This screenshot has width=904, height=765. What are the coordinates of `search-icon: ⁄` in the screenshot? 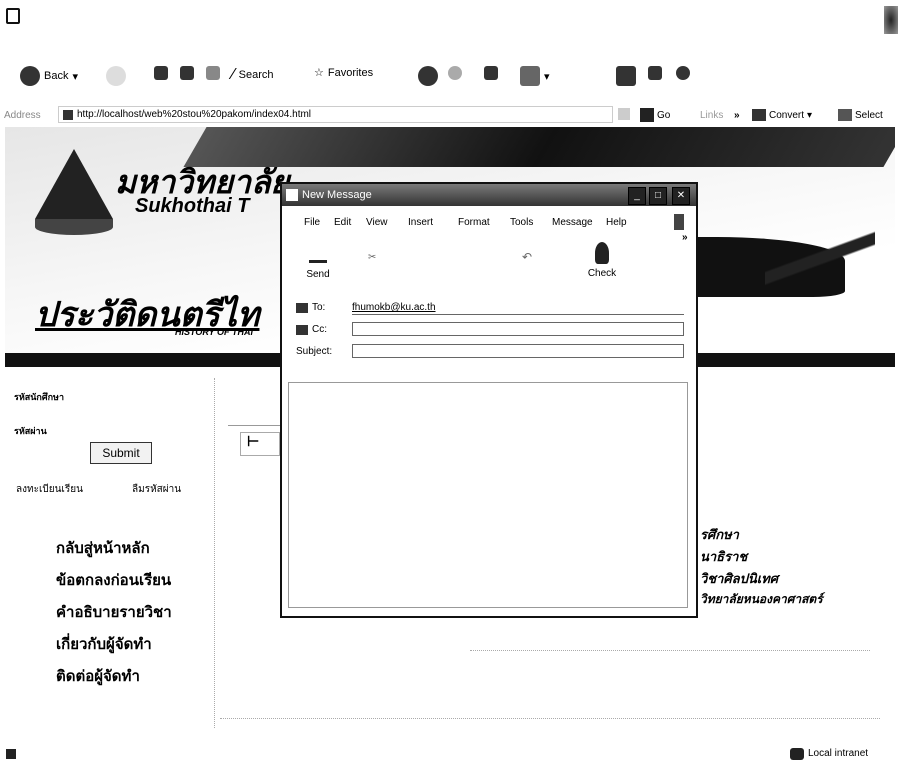 It's located at (233, 74).